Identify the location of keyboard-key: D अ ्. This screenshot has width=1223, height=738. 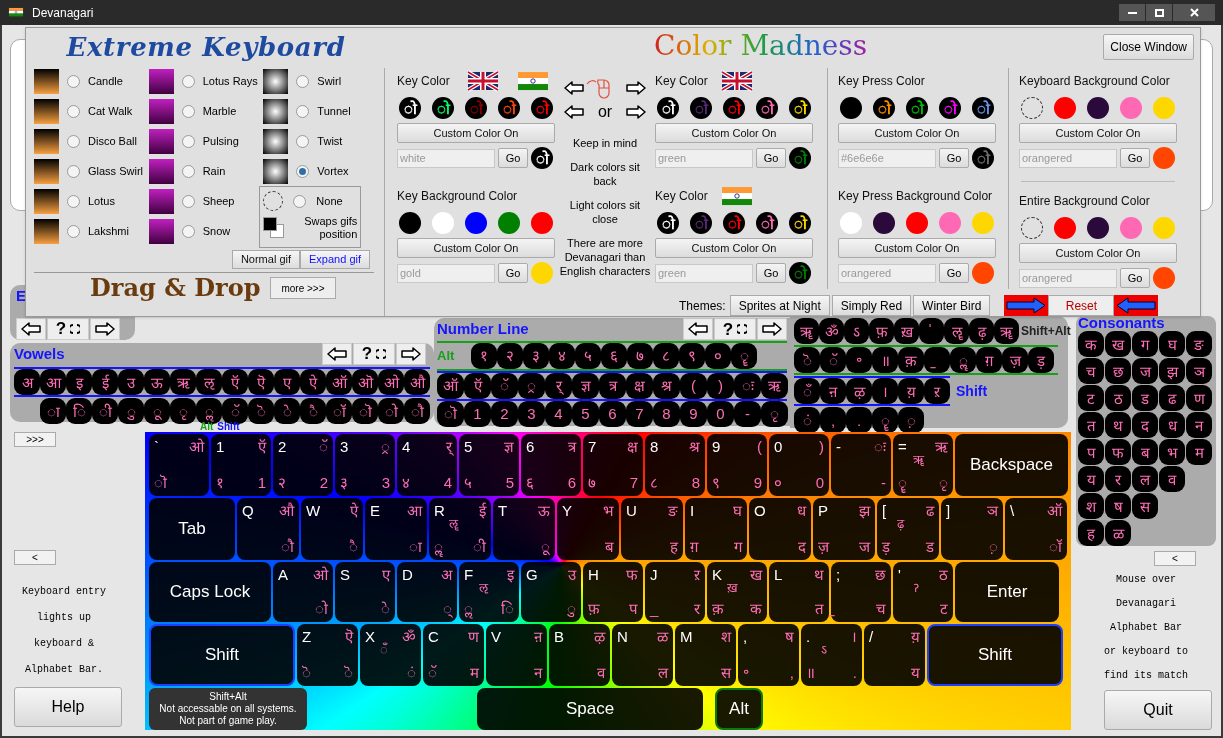
(427, 592).